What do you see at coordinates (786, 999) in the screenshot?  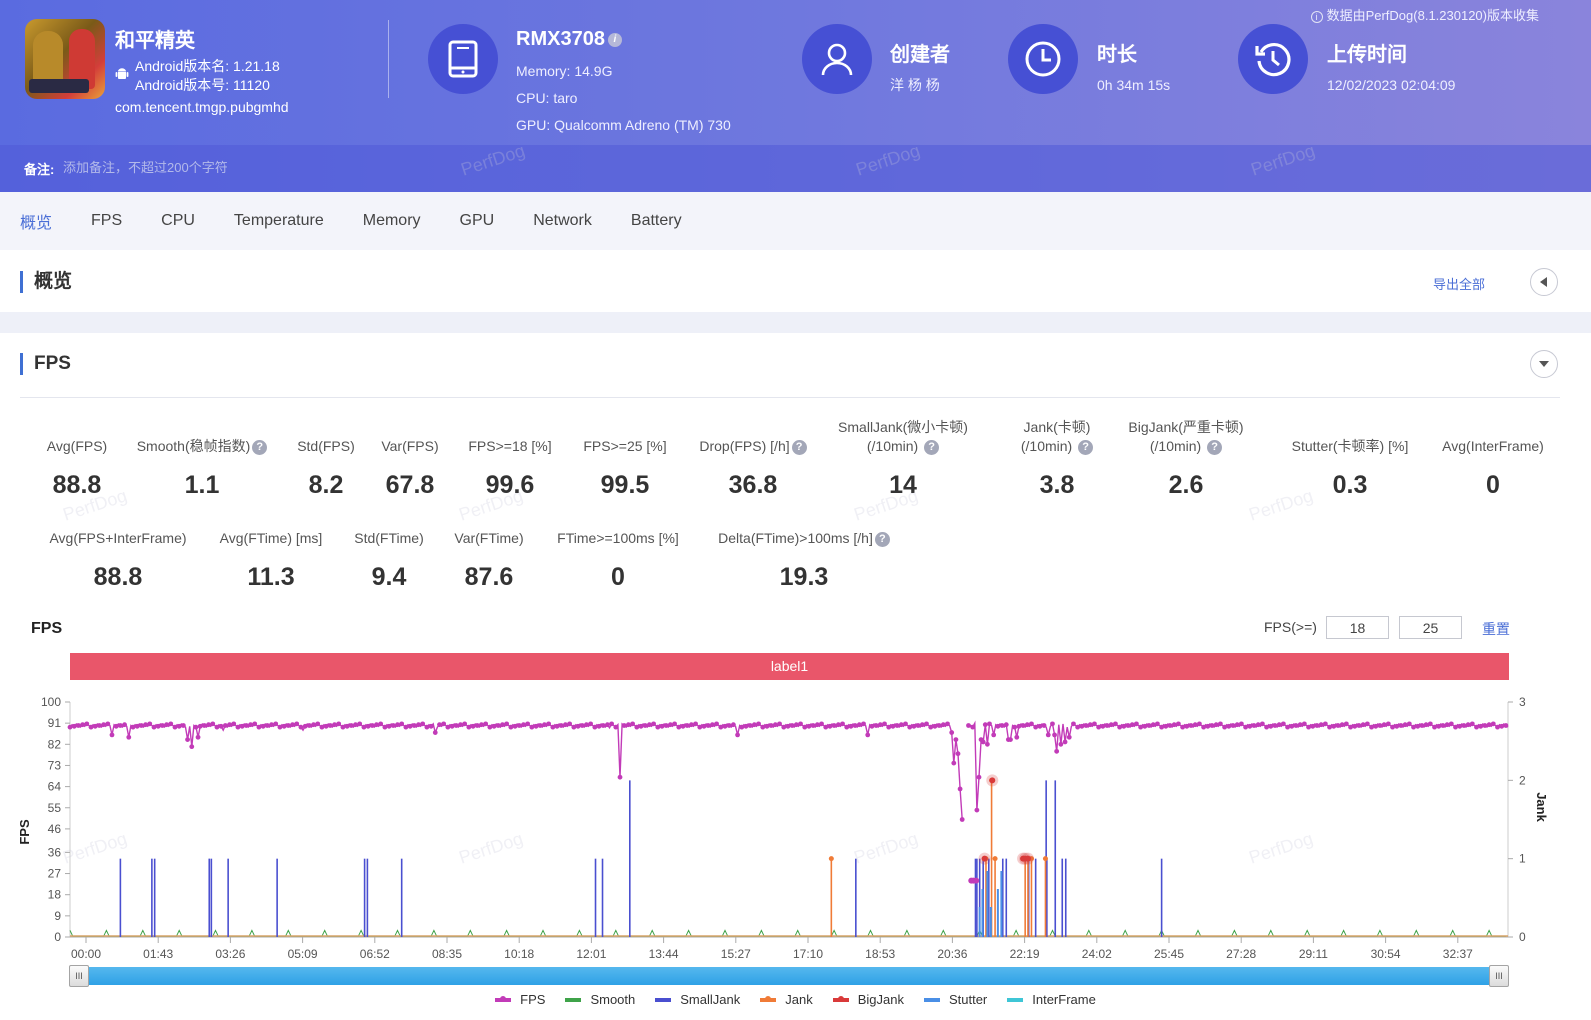 I see `legend-item-jank: Jank` at bounding box center [786, 999].